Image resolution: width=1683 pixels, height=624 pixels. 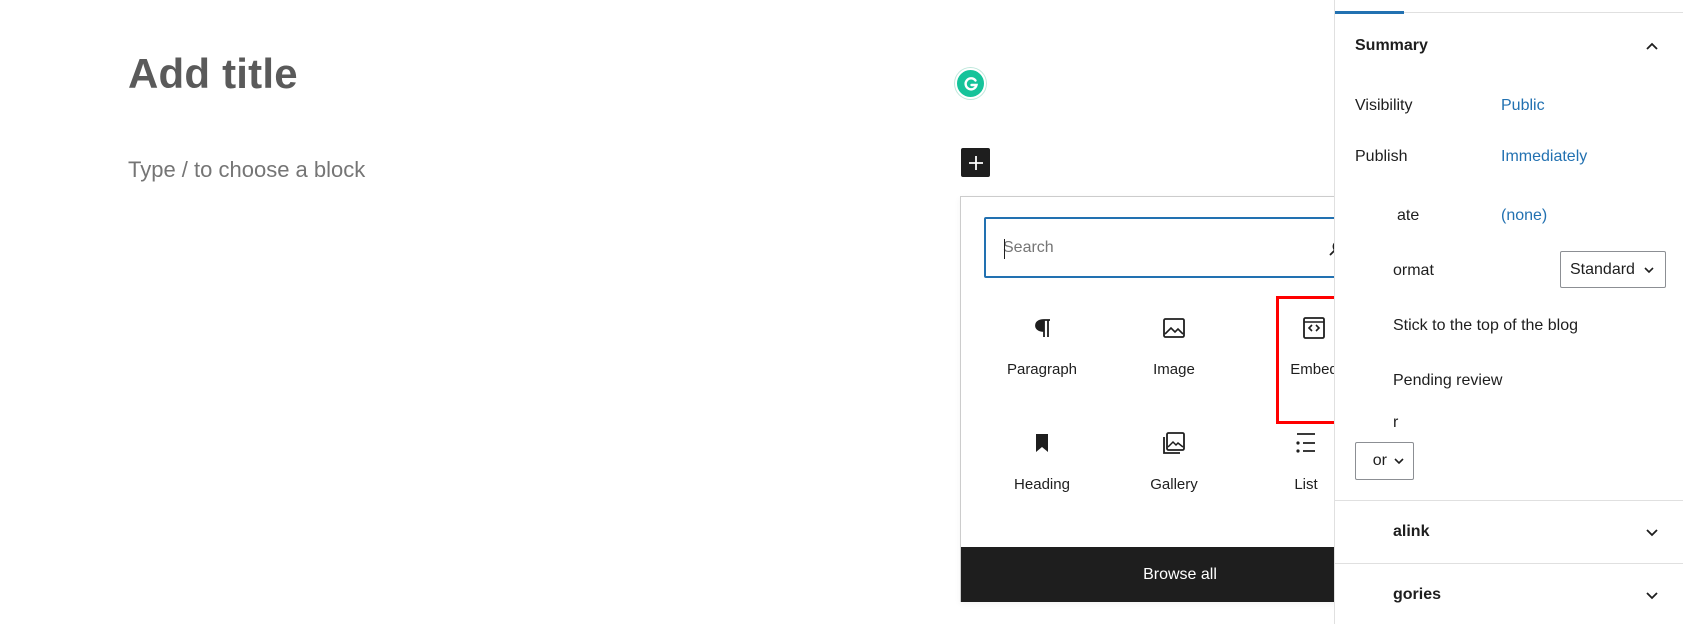 What do you see at coordinates (1042, 369) in the screenshot?
I see `block-label: Paragraph` at bounding box center [1042, 369].